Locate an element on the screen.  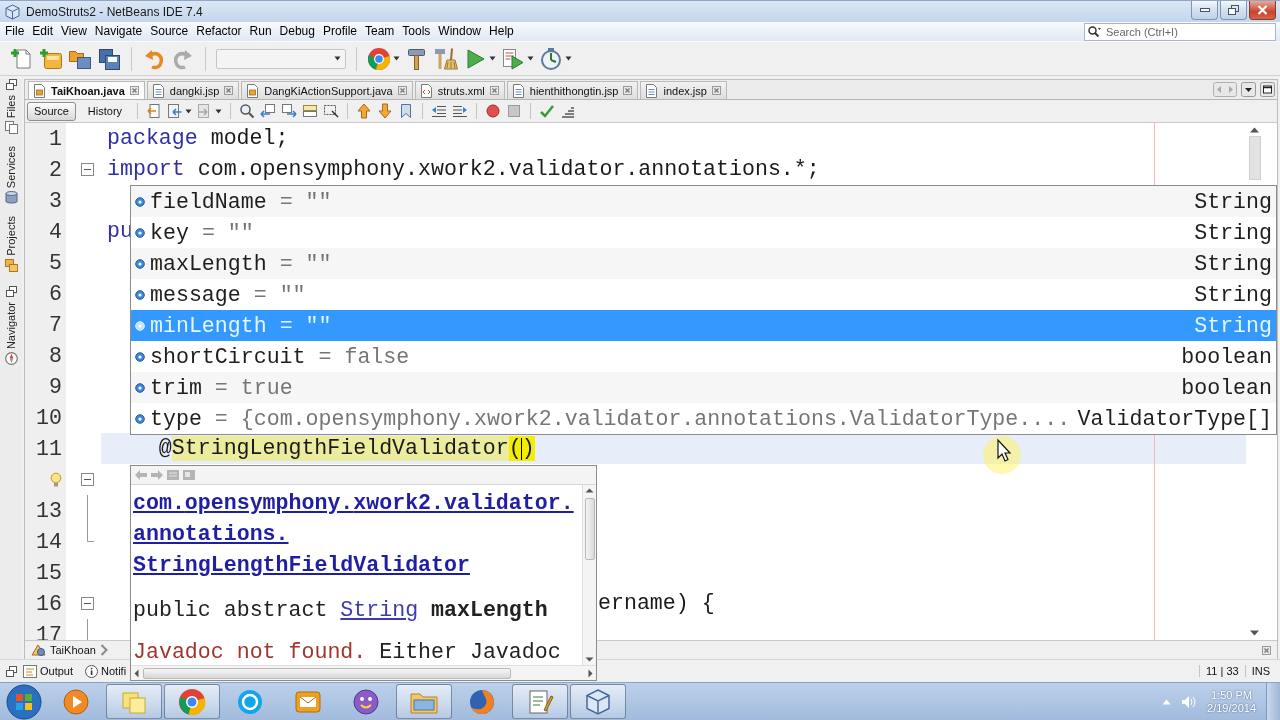
completion-item: fieldName = "" String is located at coordinates (703, 201).